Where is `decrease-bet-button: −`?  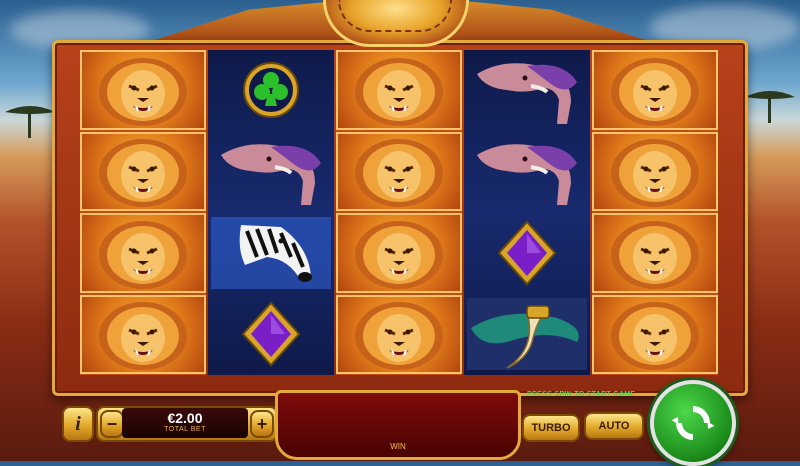 decrease-bet-button: − is located at coordinates (112, 424).